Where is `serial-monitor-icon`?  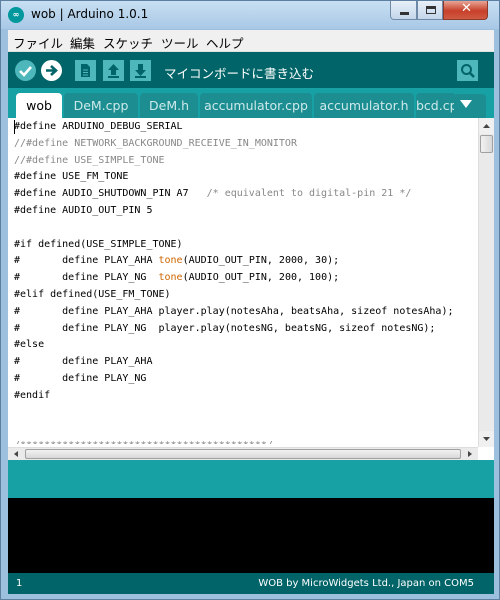 serial-monitor-icon is located at coordinates (468, 71).